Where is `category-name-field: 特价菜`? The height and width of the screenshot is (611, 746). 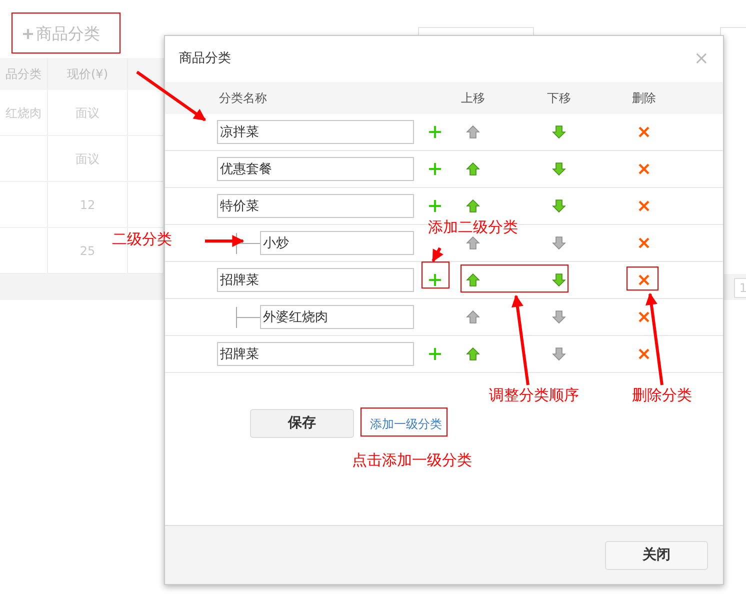
category-name-field: 特价菜 is located at coordinates (315, 206).